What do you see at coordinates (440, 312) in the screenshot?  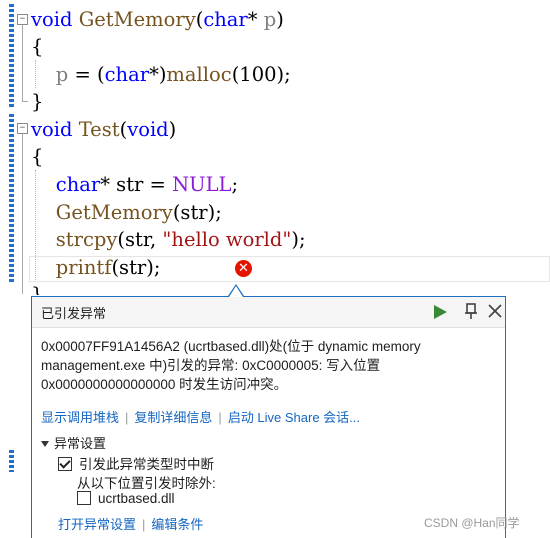 I see `continue-icon` at bounding box center [440, 312].